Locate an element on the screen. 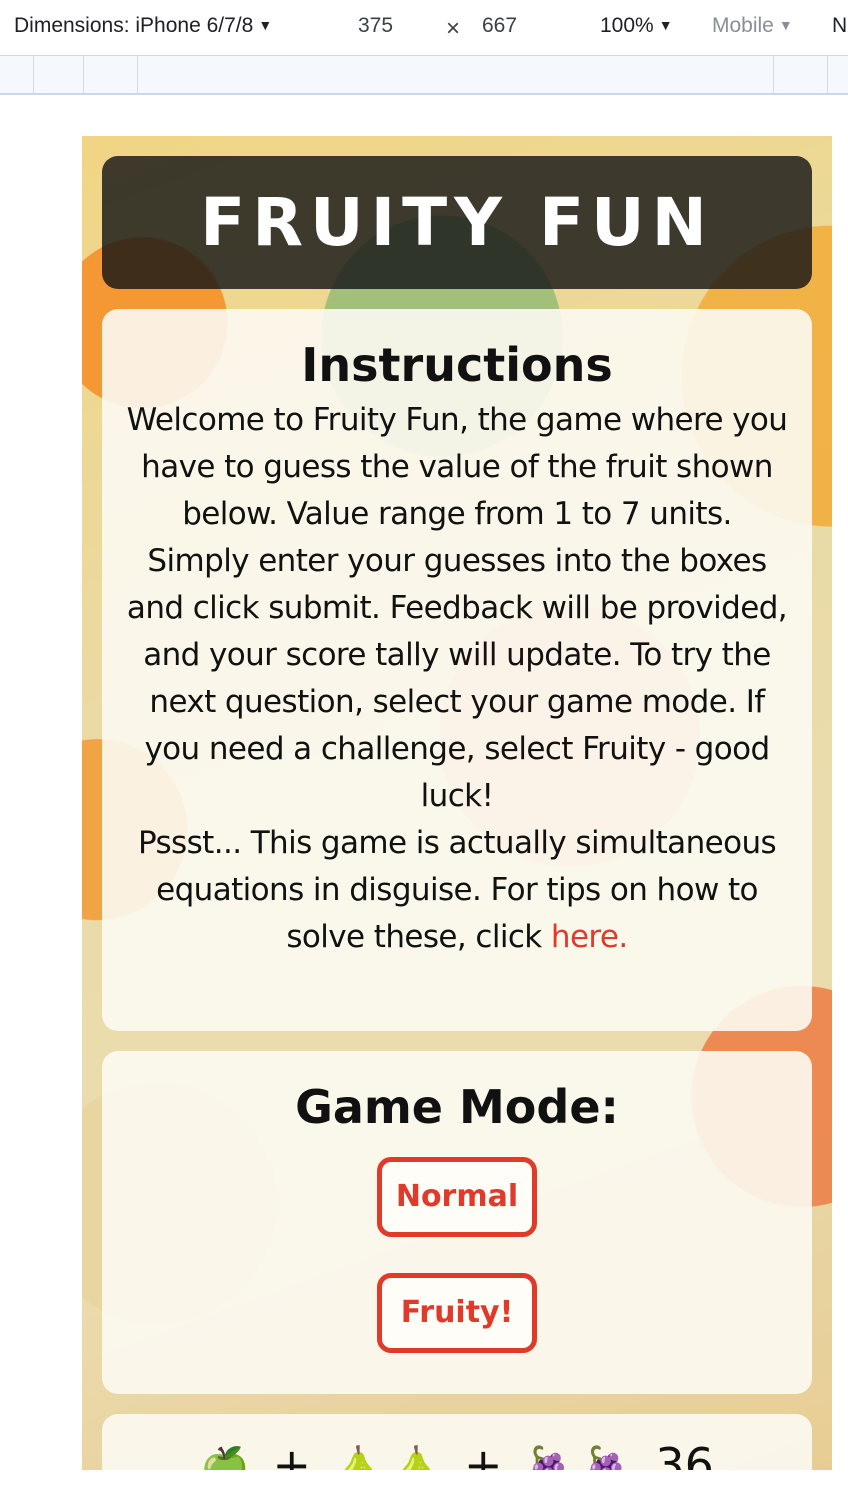 Image resolution: width=848 pixels, height=1494 pixels. equation-result: 36 is located at coordinates (684, 1454).